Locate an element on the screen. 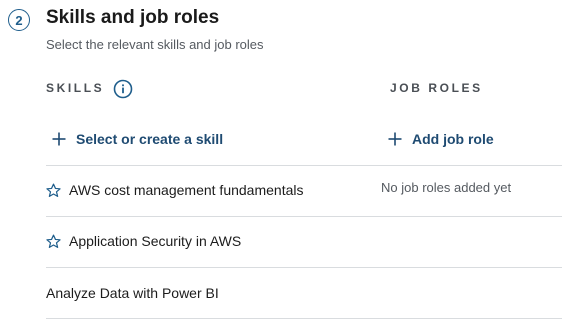 This screenshot has height=327, width=562. job-roles-column-header: JOB ROLES is located at coordinates (436, 88).